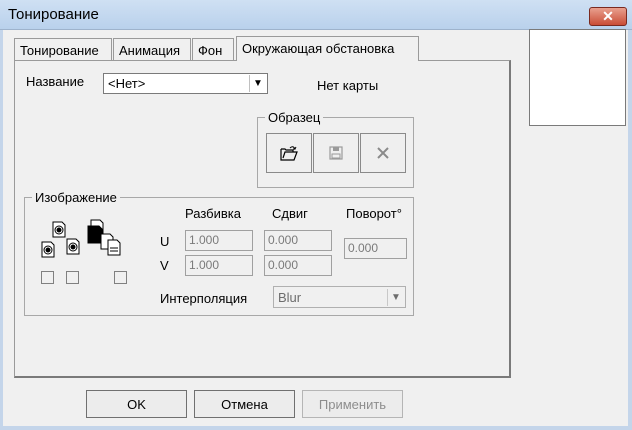 The image size is (632, 430). What do you see at coordinates (1, 230) in the screenshot?
I see `window-frame-left` at bounding box center [1, 230].